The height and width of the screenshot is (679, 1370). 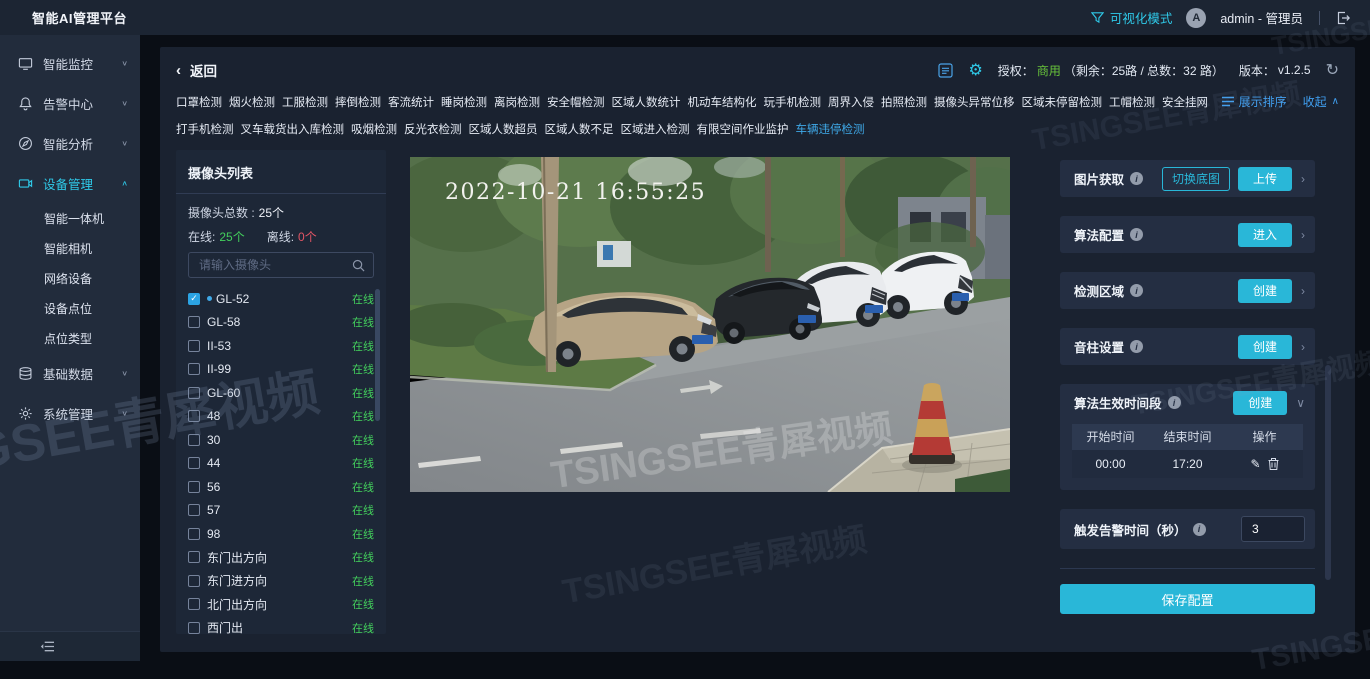 What do you see at coordinates (70, 413) in the screenshot?
I see `sidebar-item-settings: 系统管理 ∨` at bounding box center [70, 413].